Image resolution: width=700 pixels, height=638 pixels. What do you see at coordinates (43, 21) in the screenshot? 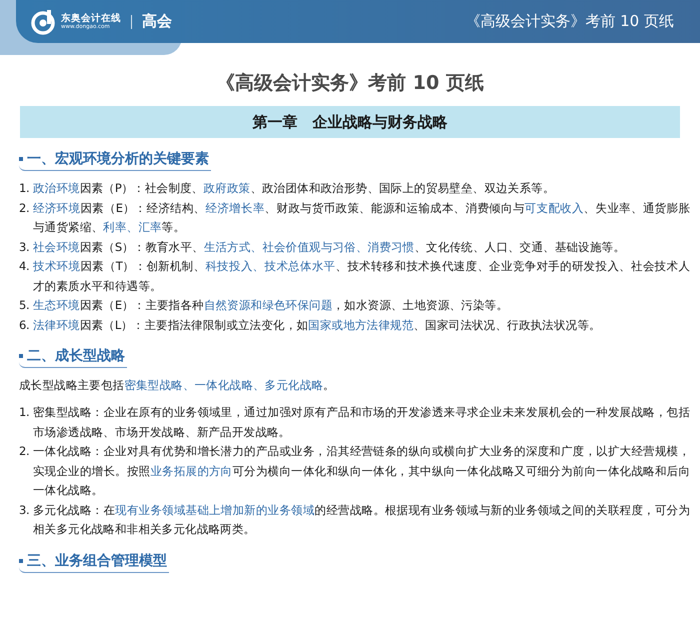
I see `logo-icon` at bounding box center [43, 21].